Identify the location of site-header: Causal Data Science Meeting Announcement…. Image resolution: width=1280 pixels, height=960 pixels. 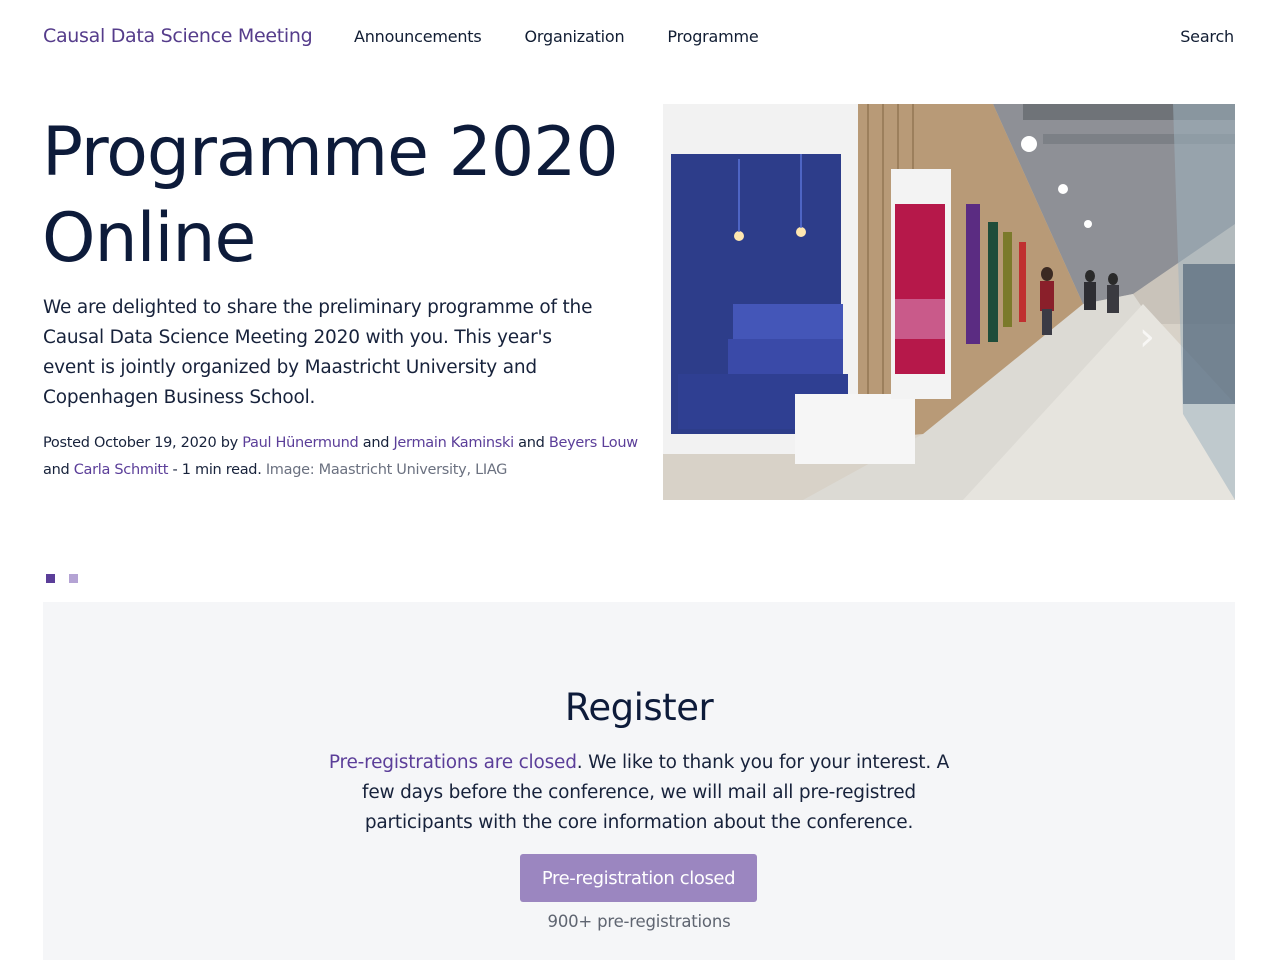
(640, 37).